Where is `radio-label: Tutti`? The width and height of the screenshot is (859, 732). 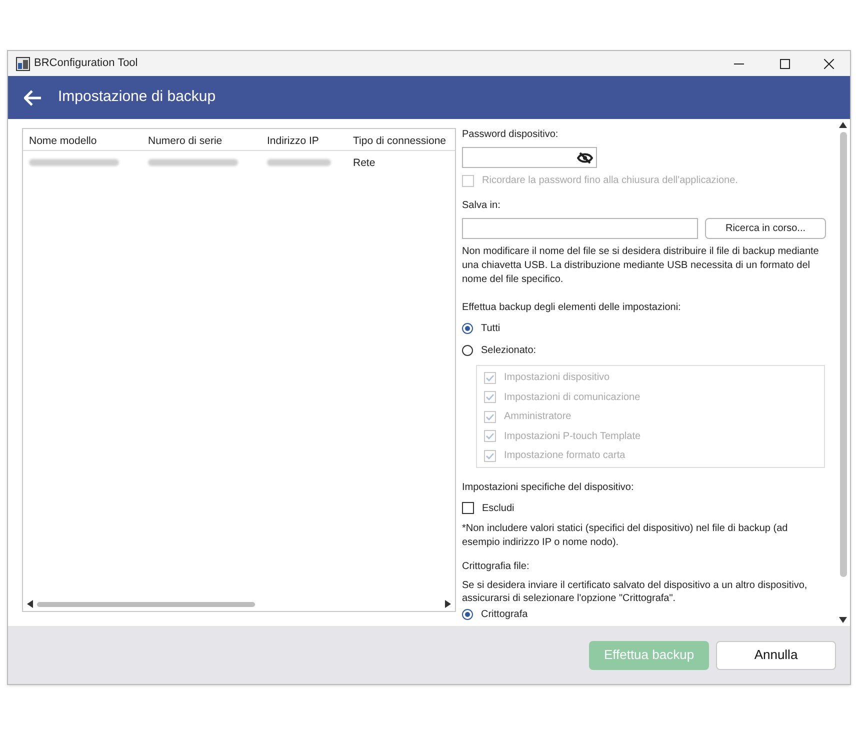 radio-label: Tutti is located at coordinates (490, 329).